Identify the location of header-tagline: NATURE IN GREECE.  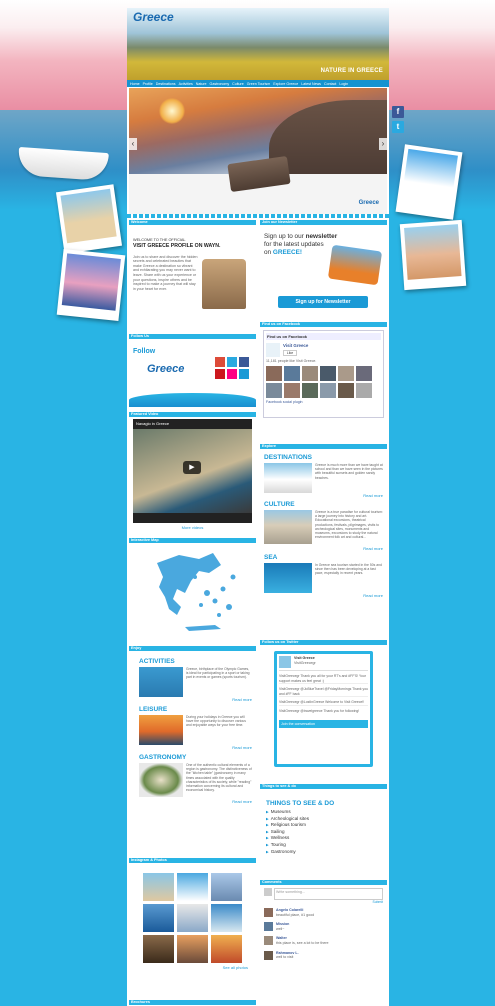
(351, 71).